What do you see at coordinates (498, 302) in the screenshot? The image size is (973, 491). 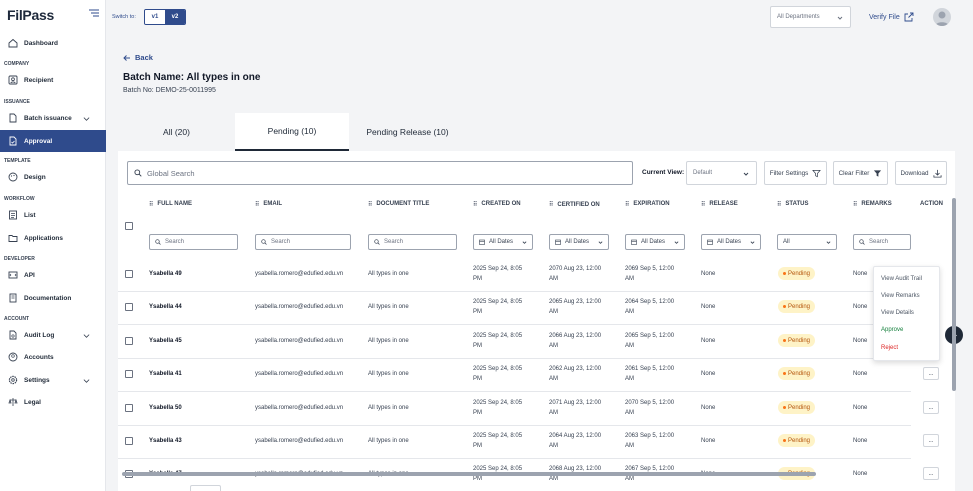 I see `cell-line: 2025 Sep 24, 8:05` at bounding box center [498, 302].